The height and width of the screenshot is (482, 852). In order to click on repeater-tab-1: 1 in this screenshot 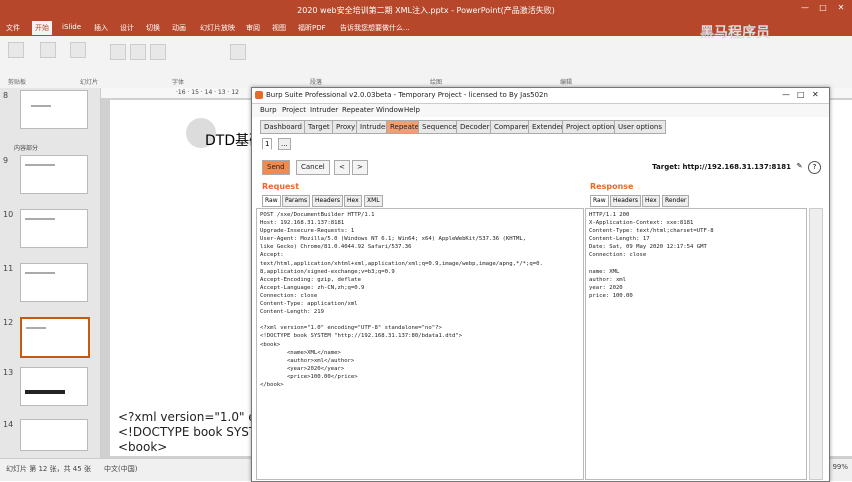, I will do `click(267, 144)`.